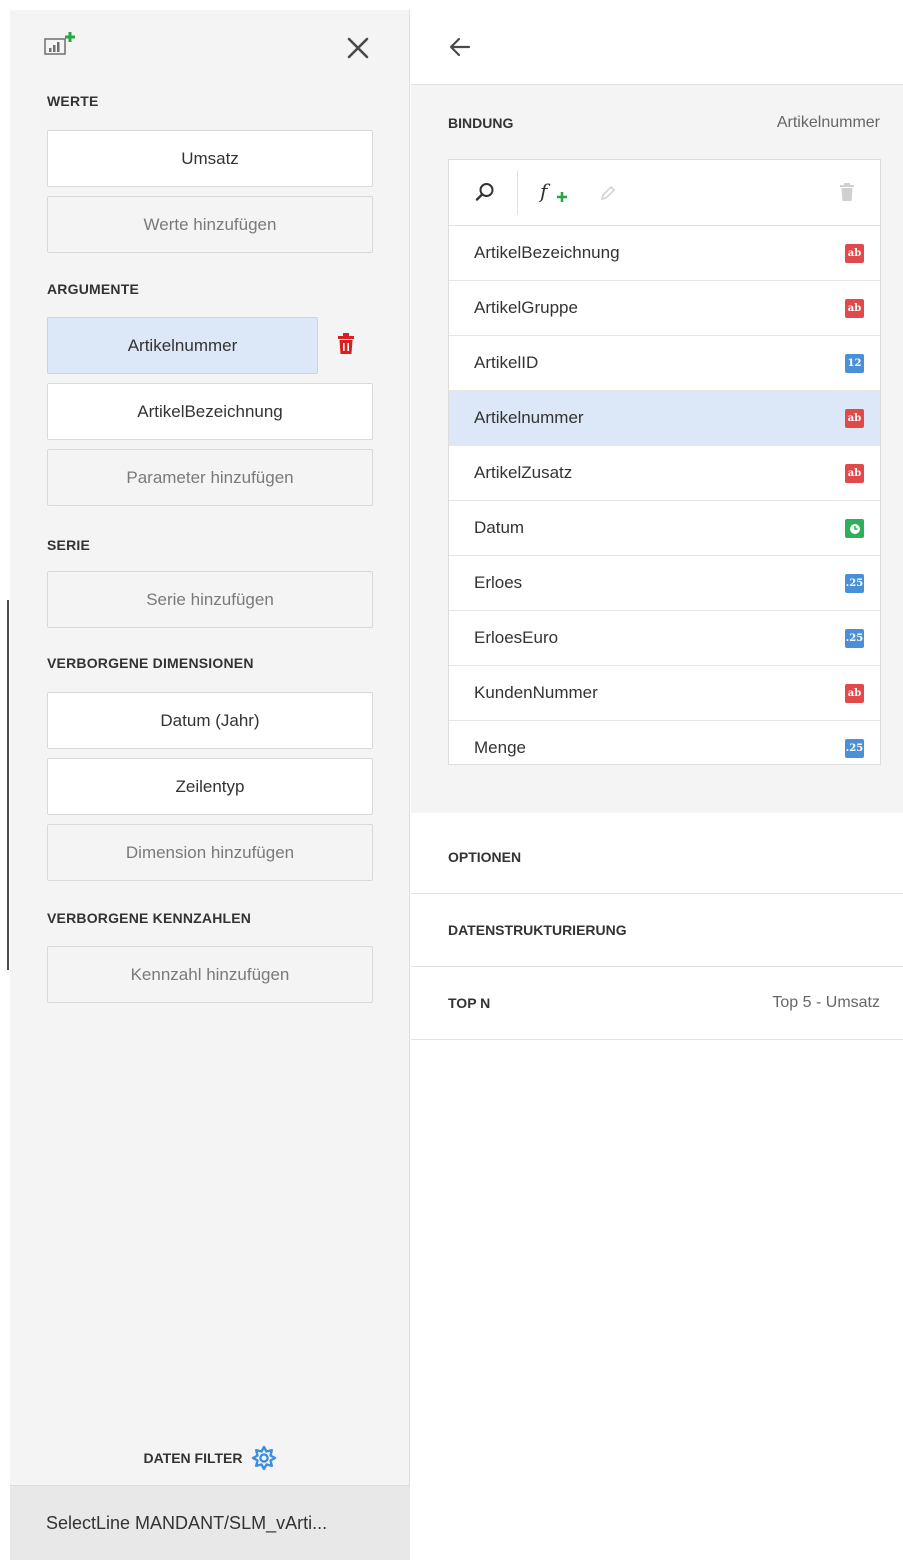  Describe the element at coordinates (854, 528) in the screenshot. I see `date-type-icon` at that location.